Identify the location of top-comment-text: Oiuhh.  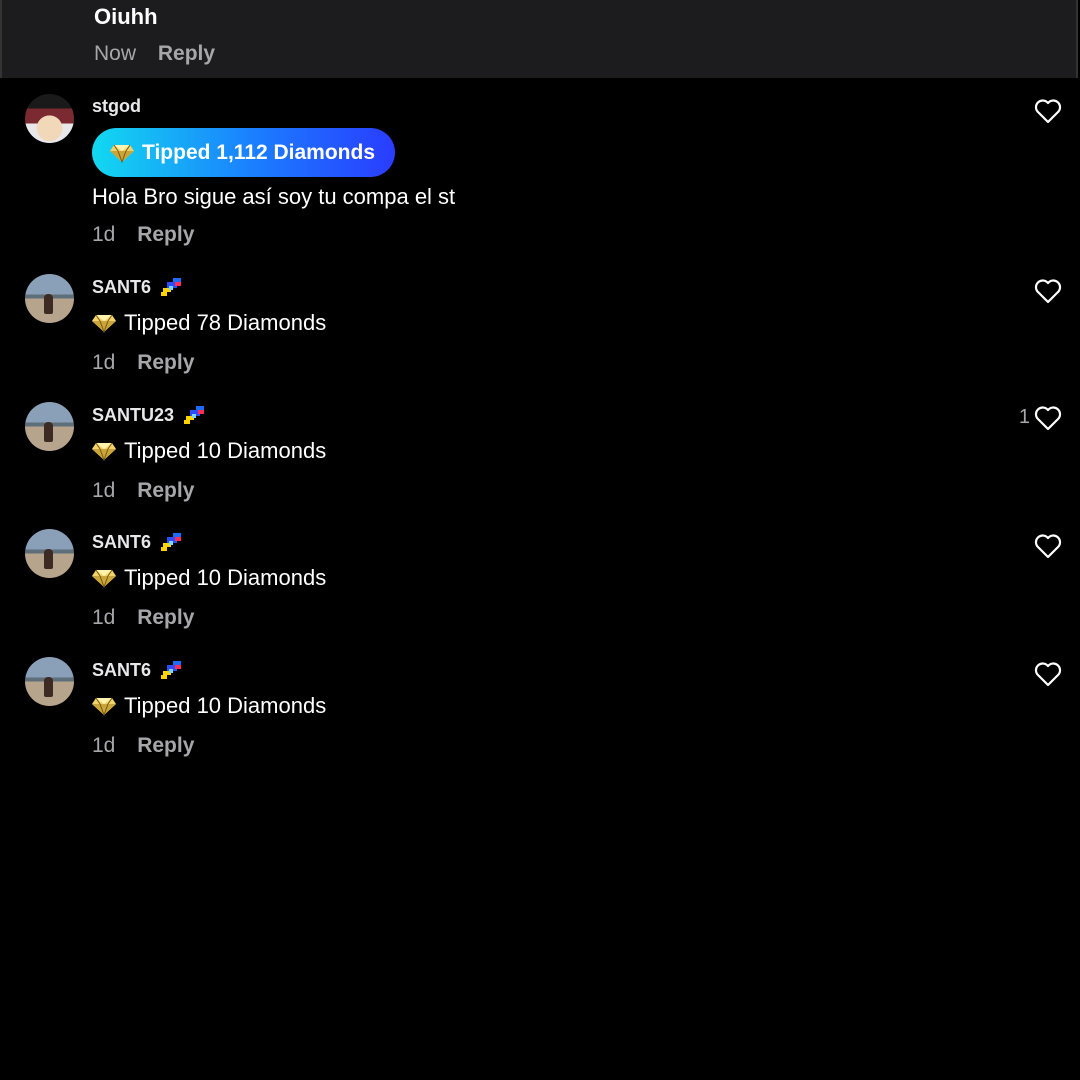
(126, 16).